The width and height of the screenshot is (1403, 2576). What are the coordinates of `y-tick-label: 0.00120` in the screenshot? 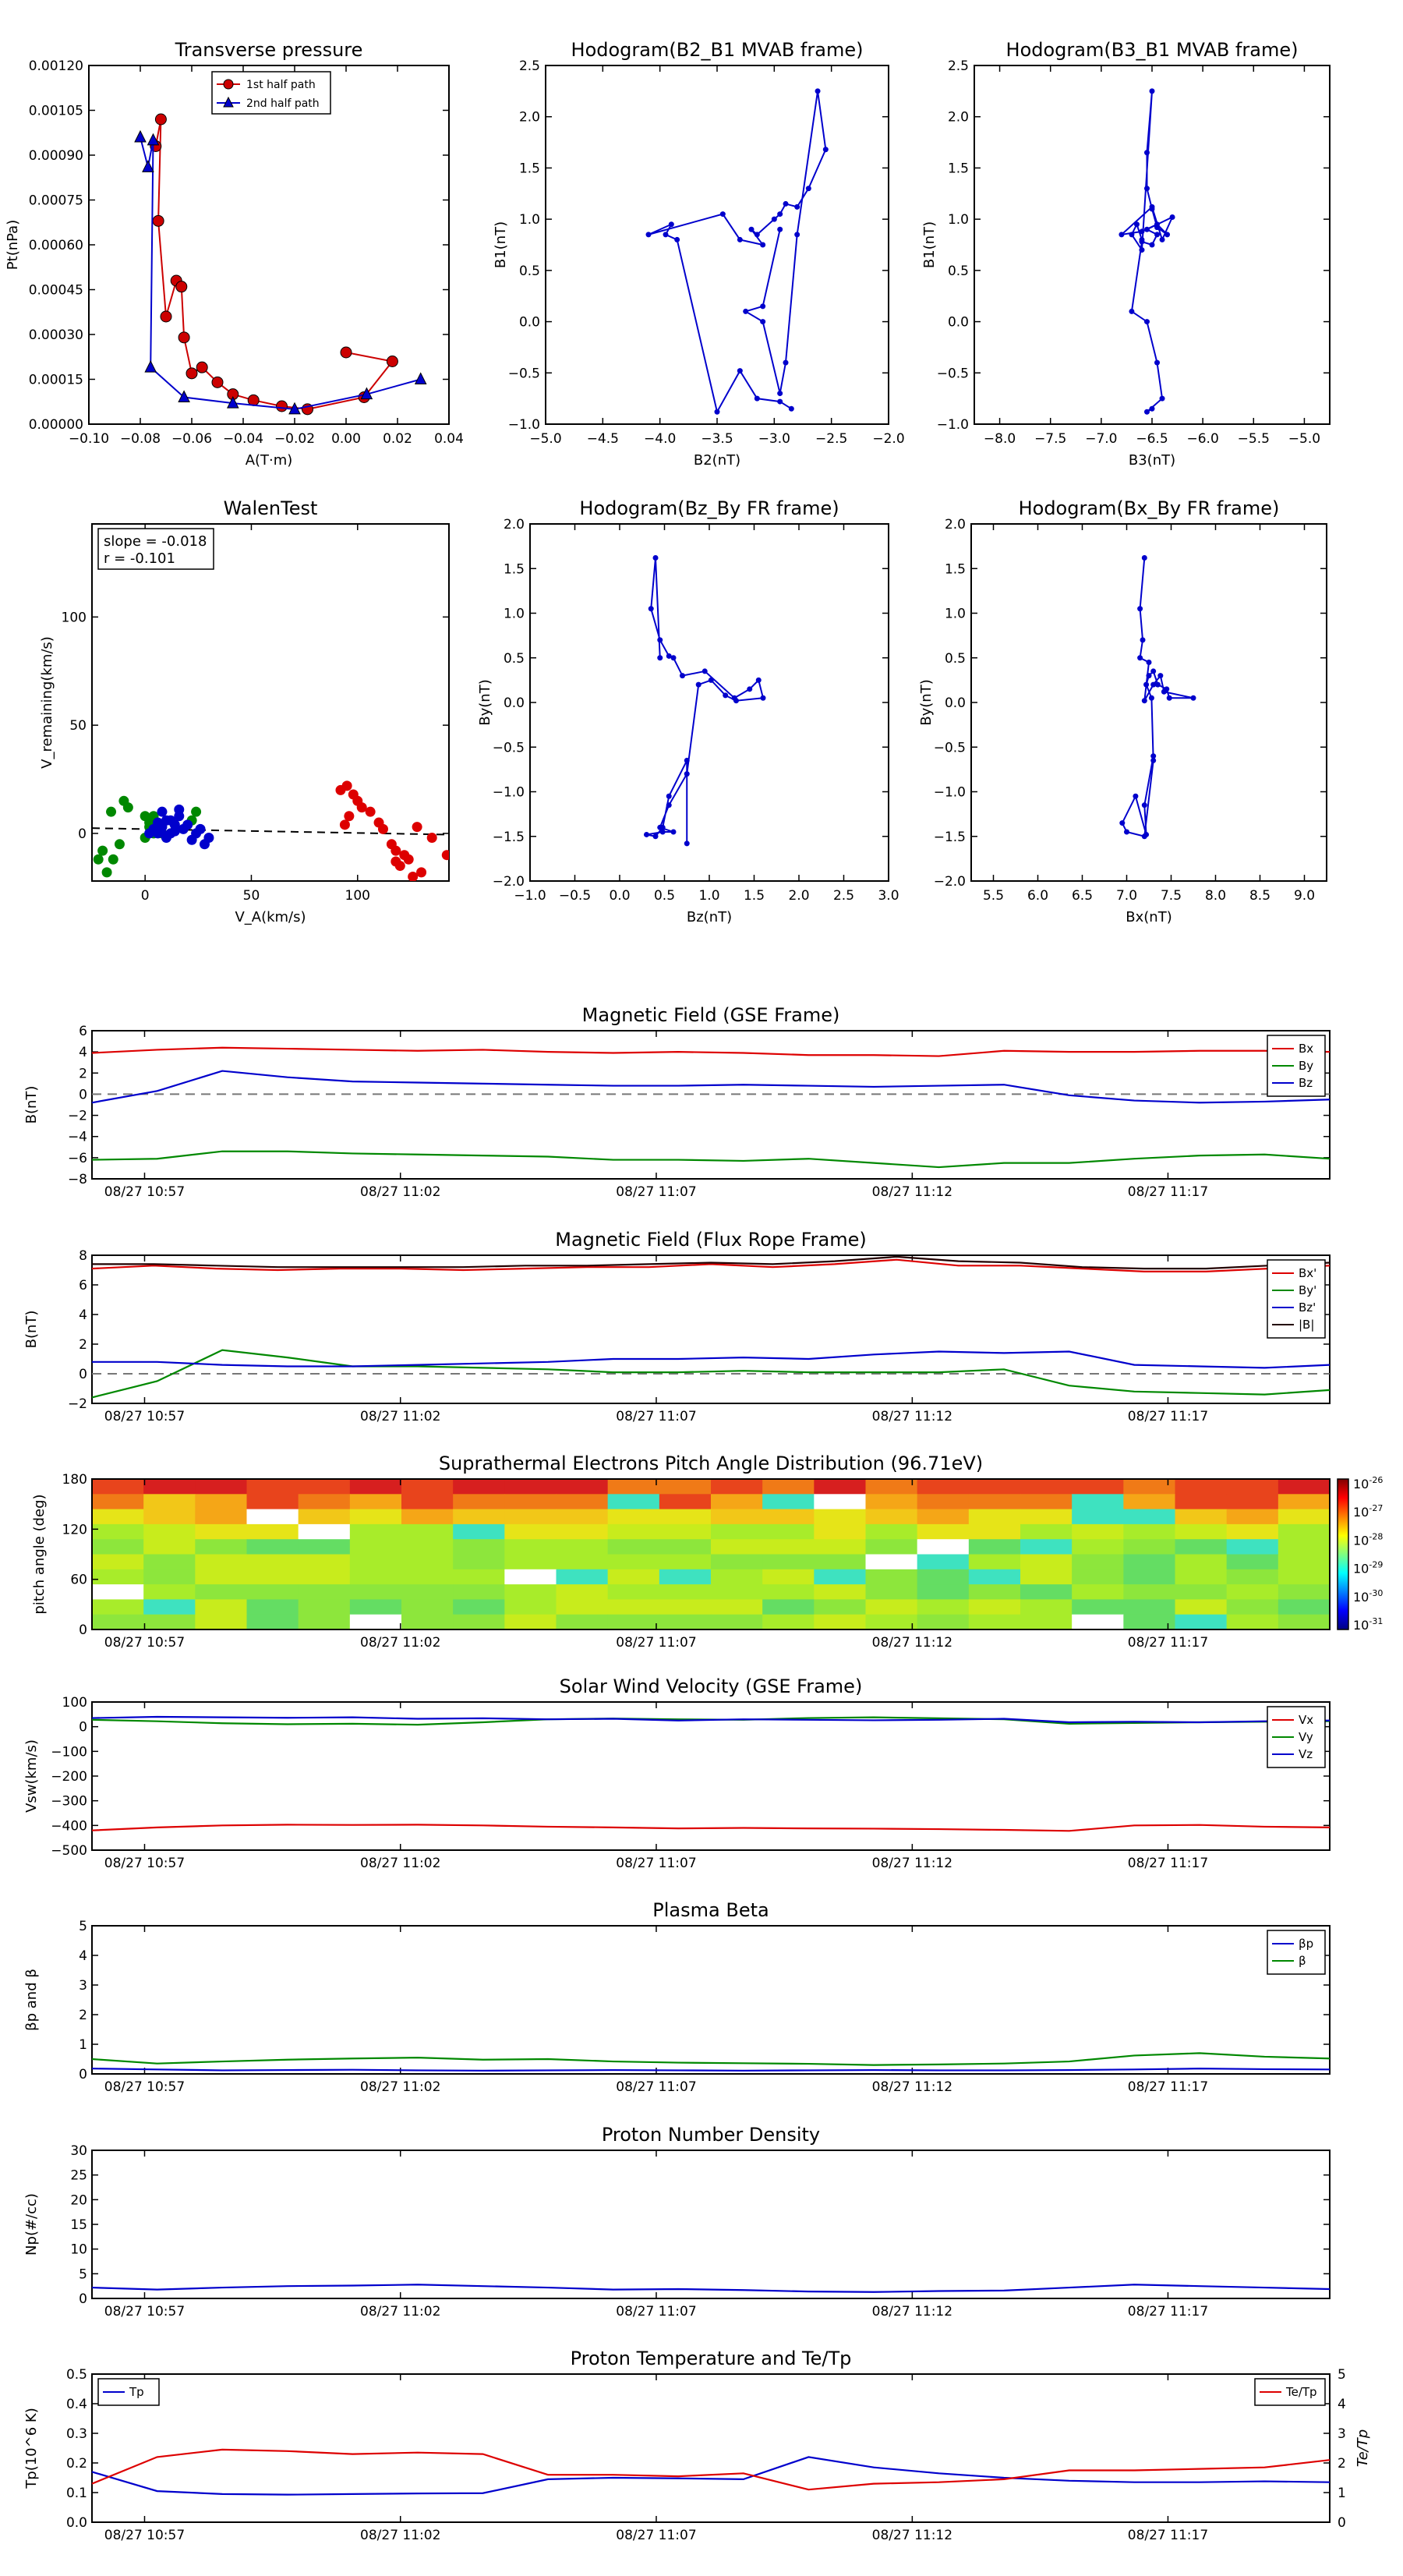 It's located at (56, 66).